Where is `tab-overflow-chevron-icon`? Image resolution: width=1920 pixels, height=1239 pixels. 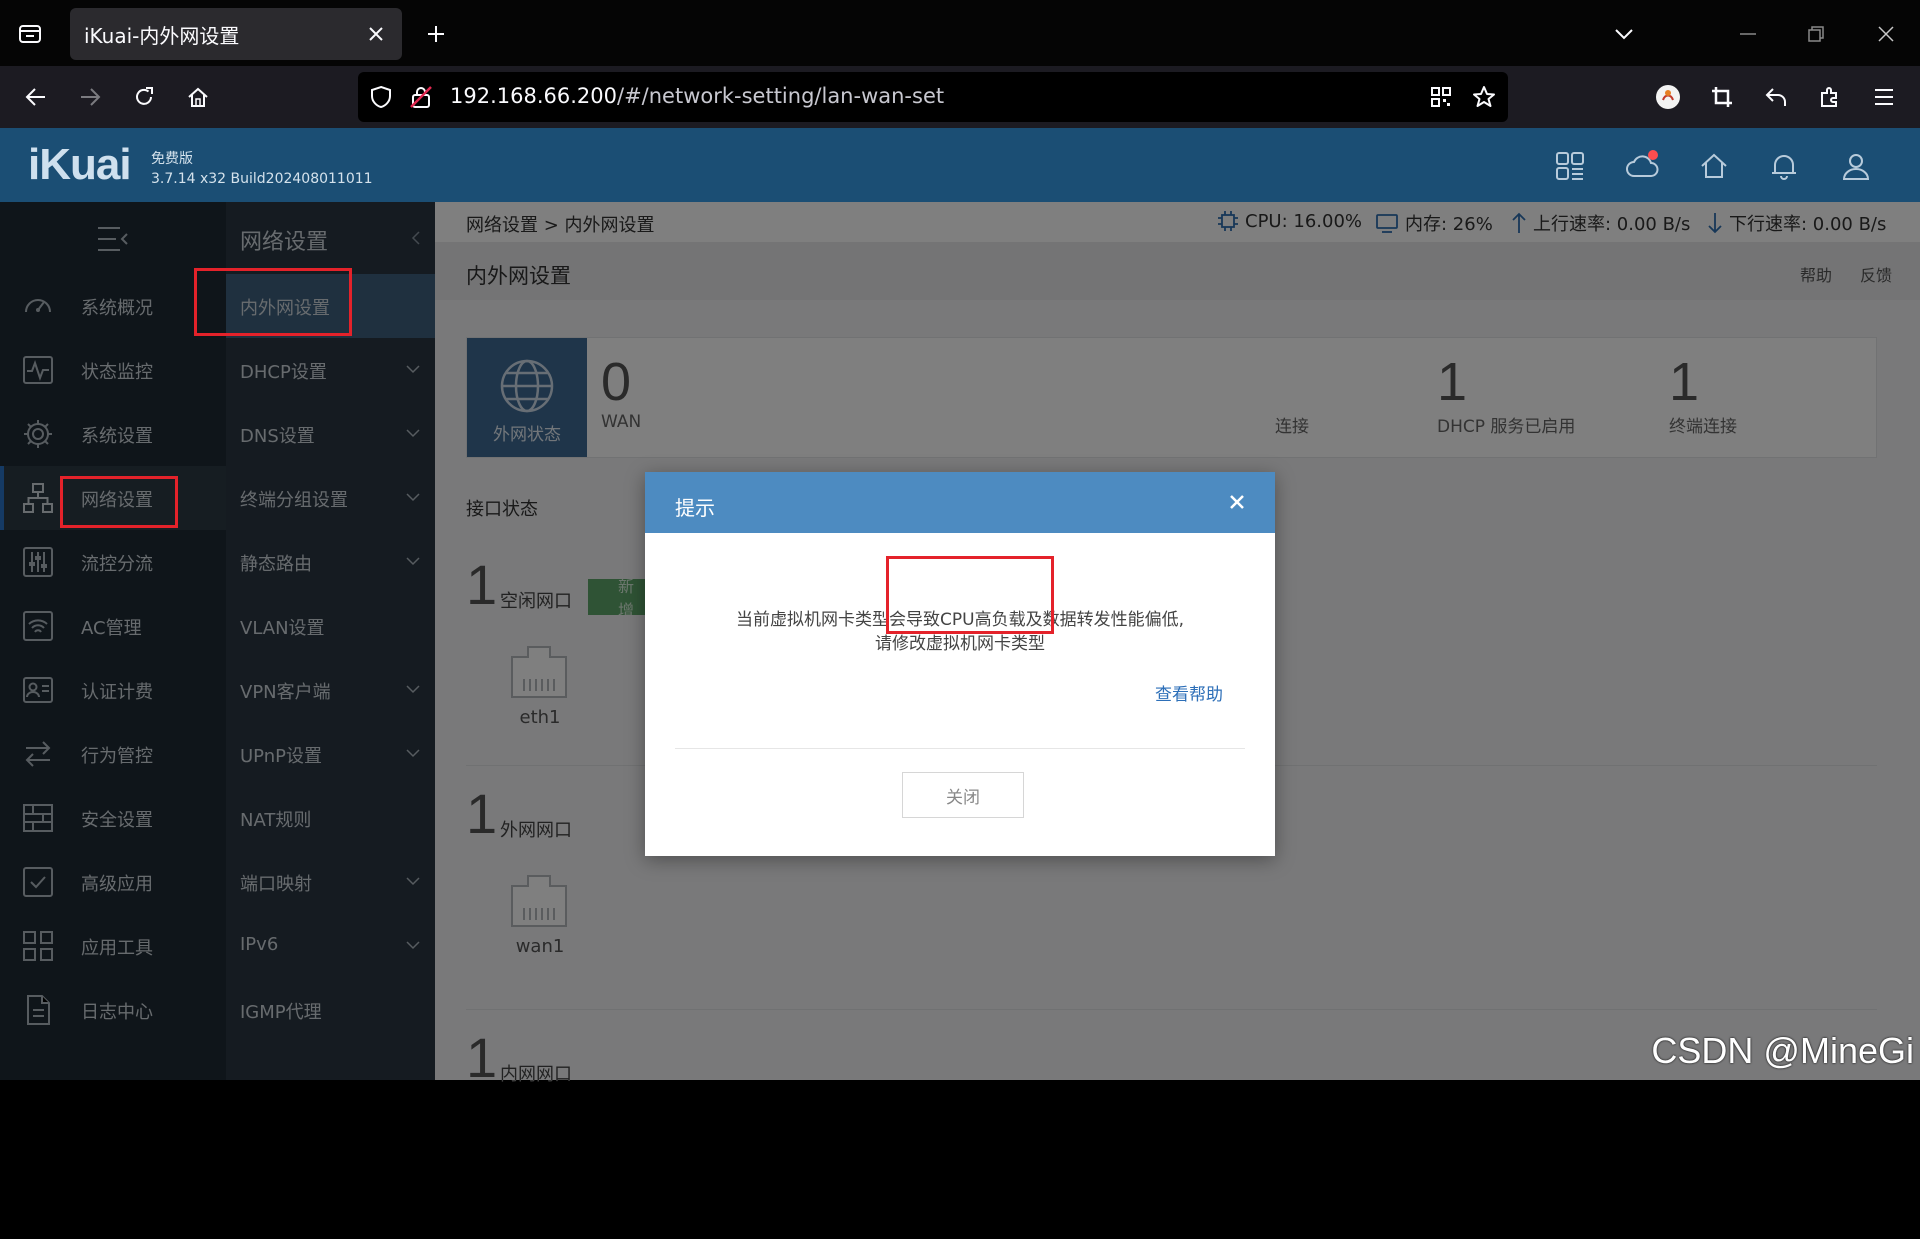 tab-overflow-chevron-icon is located at coordinates (1624, 34).